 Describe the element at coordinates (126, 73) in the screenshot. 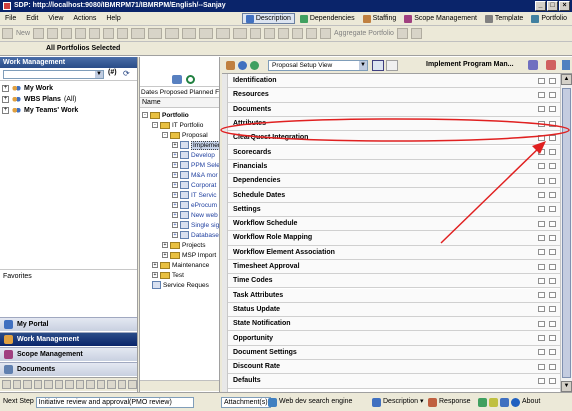

I see `refresh-icon: ⟳` at that location.